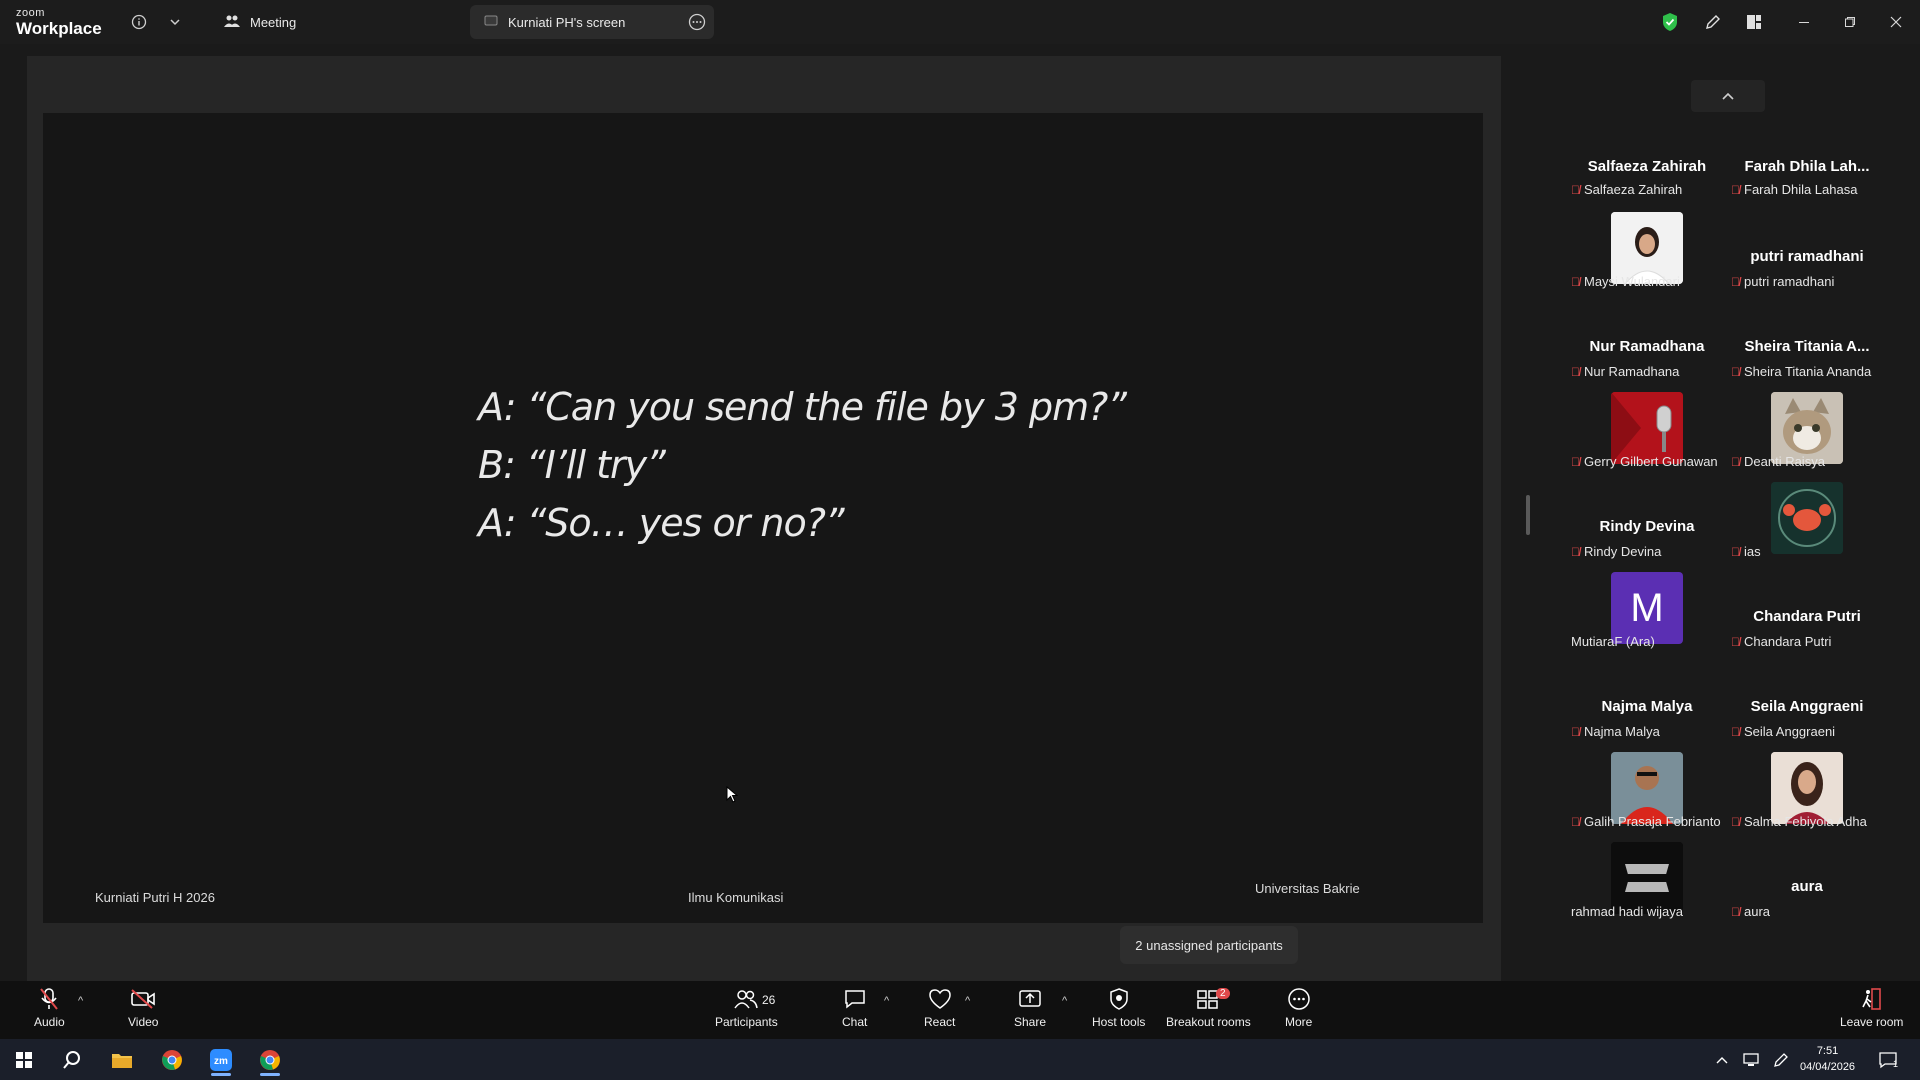 This screenshot has height=1080, width=1920. I want to click on gallery-scroll-up-button, so click(1728, 96).